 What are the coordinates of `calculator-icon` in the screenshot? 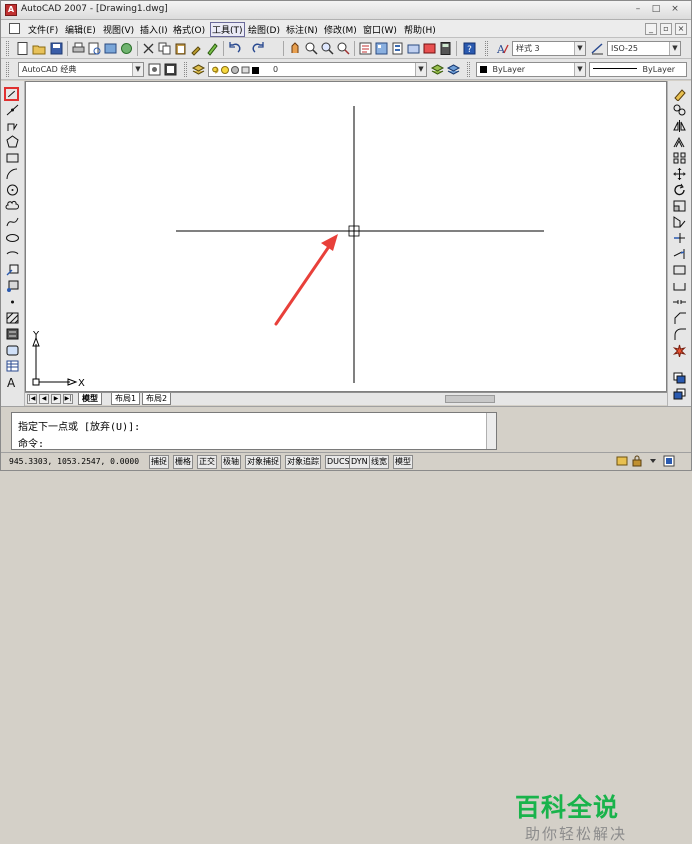 It's located at (445, 48).